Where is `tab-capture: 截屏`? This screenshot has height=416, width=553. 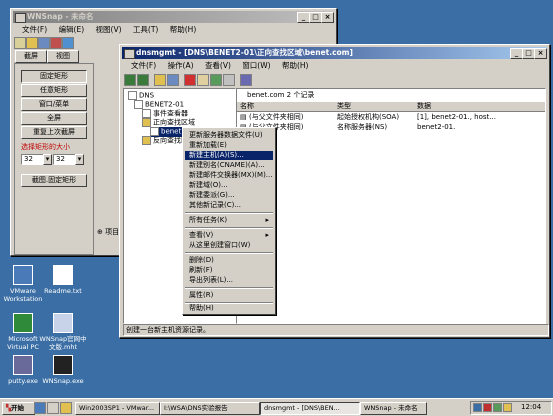 tab-capture: 截屏 is located at coordinates (31, 56).